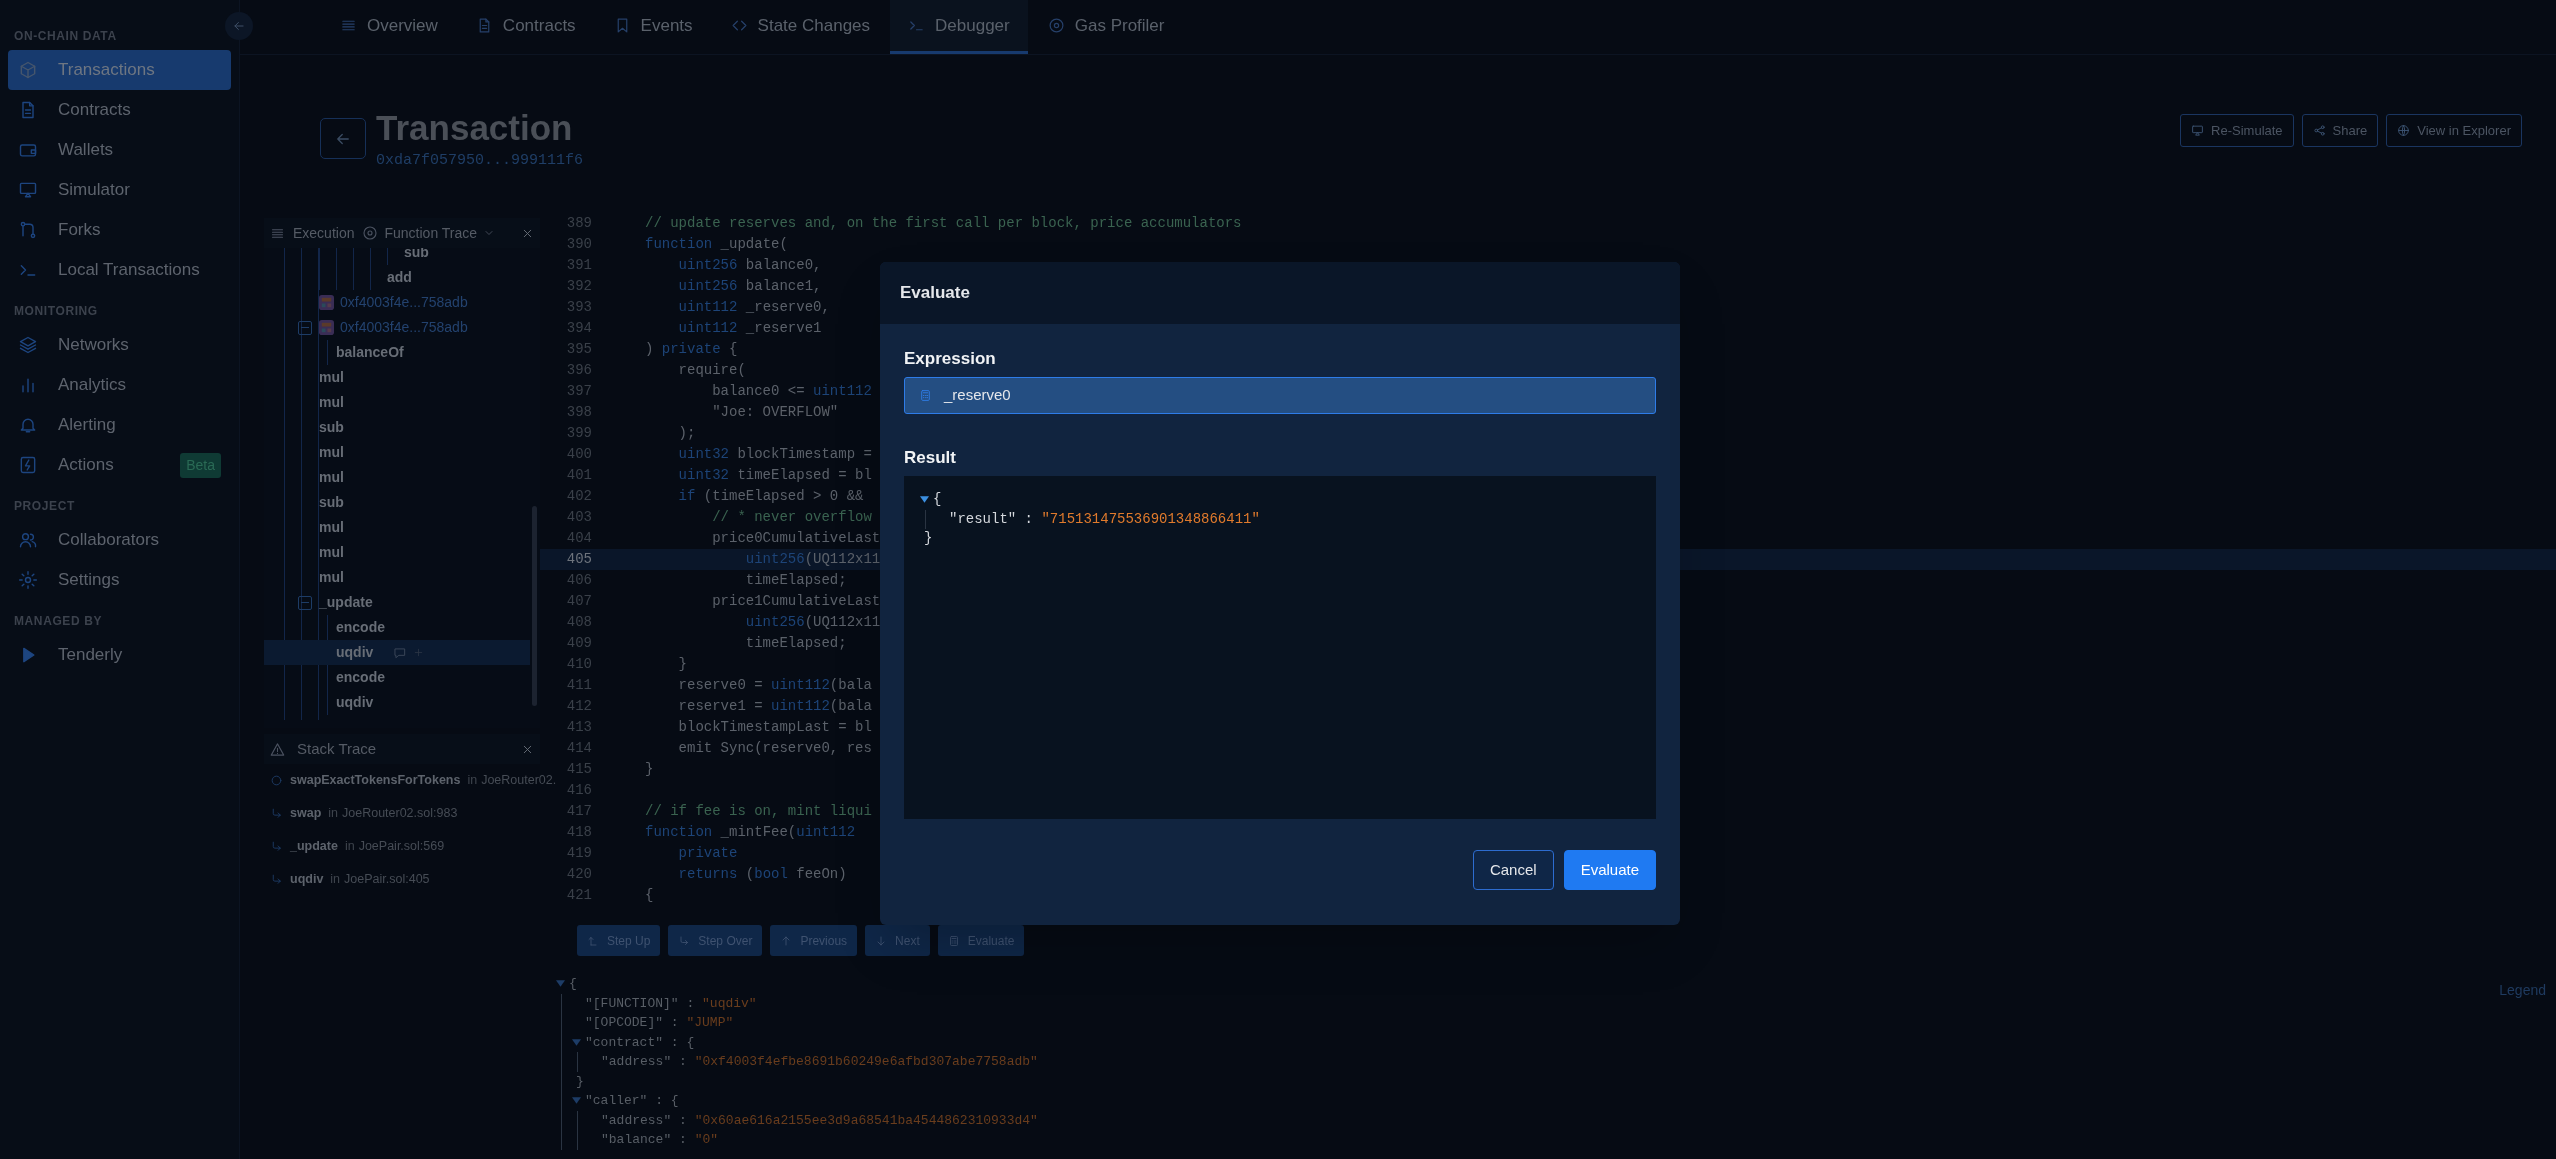  I want to click on panel-title: Execution, so click(324, 233).